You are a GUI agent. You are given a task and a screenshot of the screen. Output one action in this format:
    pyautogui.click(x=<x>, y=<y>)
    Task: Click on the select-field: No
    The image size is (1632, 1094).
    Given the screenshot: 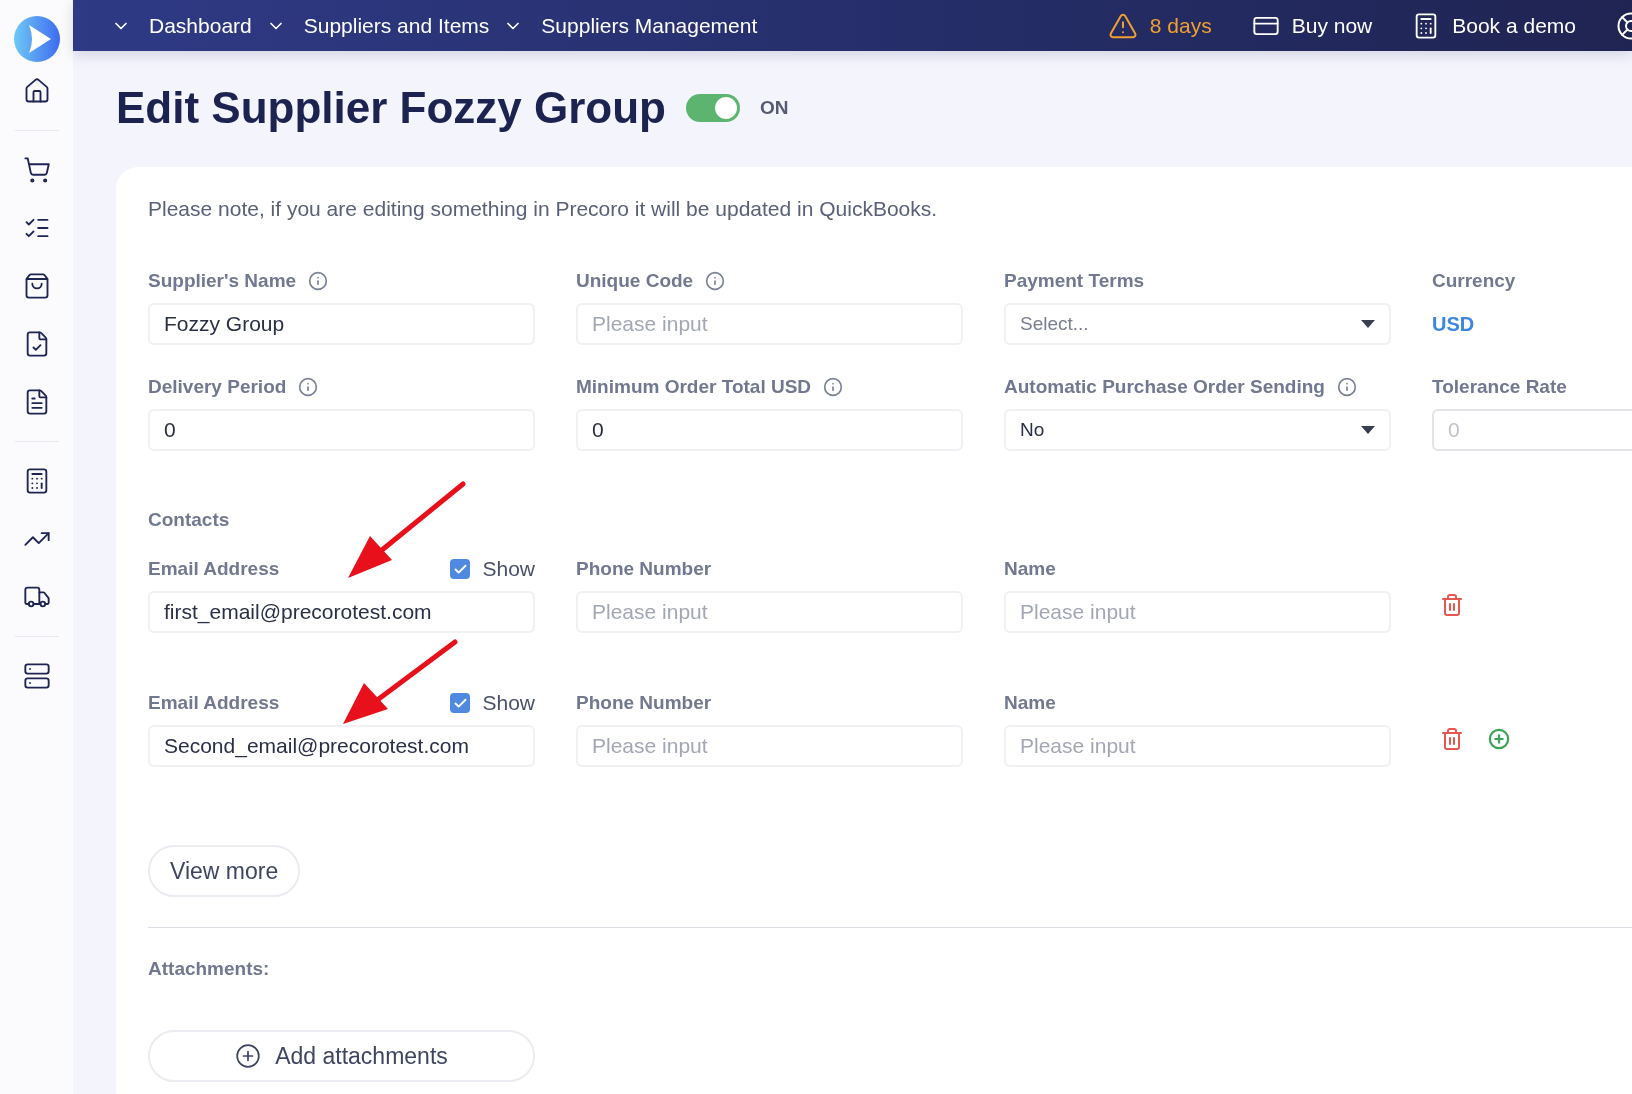 What is the action you would take?
    pyautogui.click(x=1197, y=430)
    